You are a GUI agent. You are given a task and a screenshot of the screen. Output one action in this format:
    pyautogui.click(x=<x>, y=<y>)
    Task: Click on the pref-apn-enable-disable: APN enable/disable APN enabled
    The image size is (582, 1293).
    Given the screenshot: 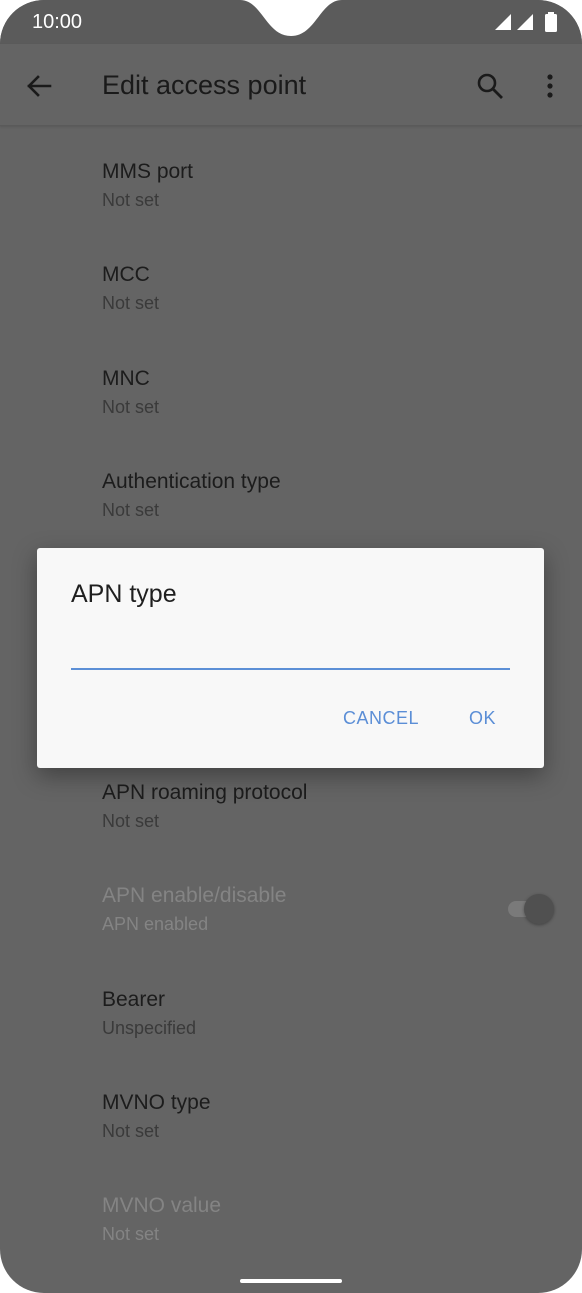 What is the action you would take?
    pyautogui.click(x=322, y=909)
    